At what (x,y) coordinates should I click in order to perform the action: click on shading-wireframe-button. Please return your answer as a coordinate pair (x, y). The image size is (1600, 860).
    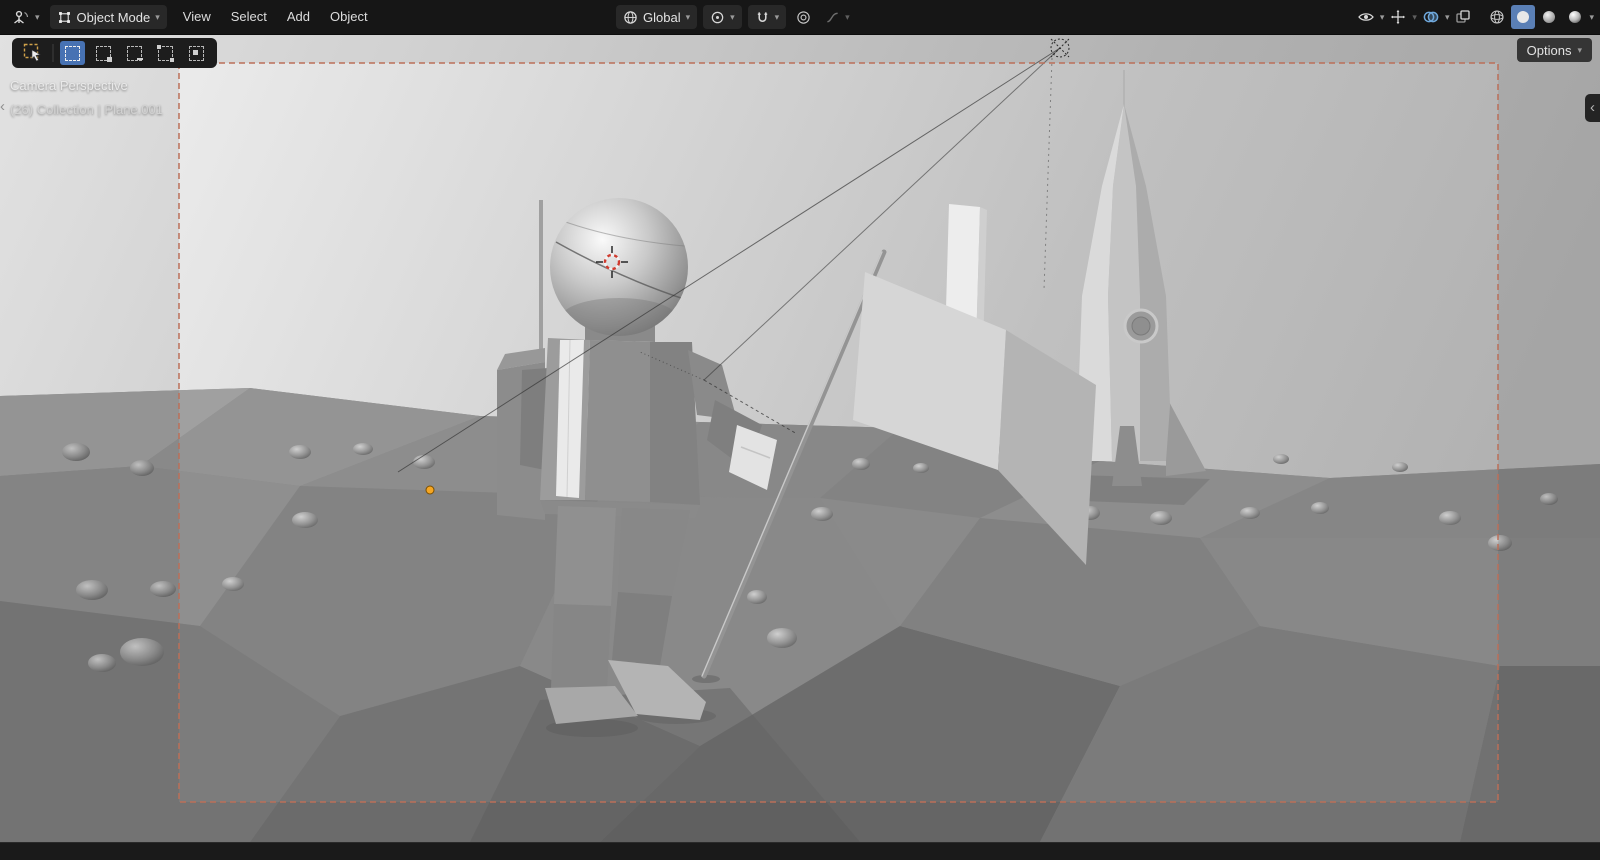
    Looking at the image, I should click on (1497, 17).